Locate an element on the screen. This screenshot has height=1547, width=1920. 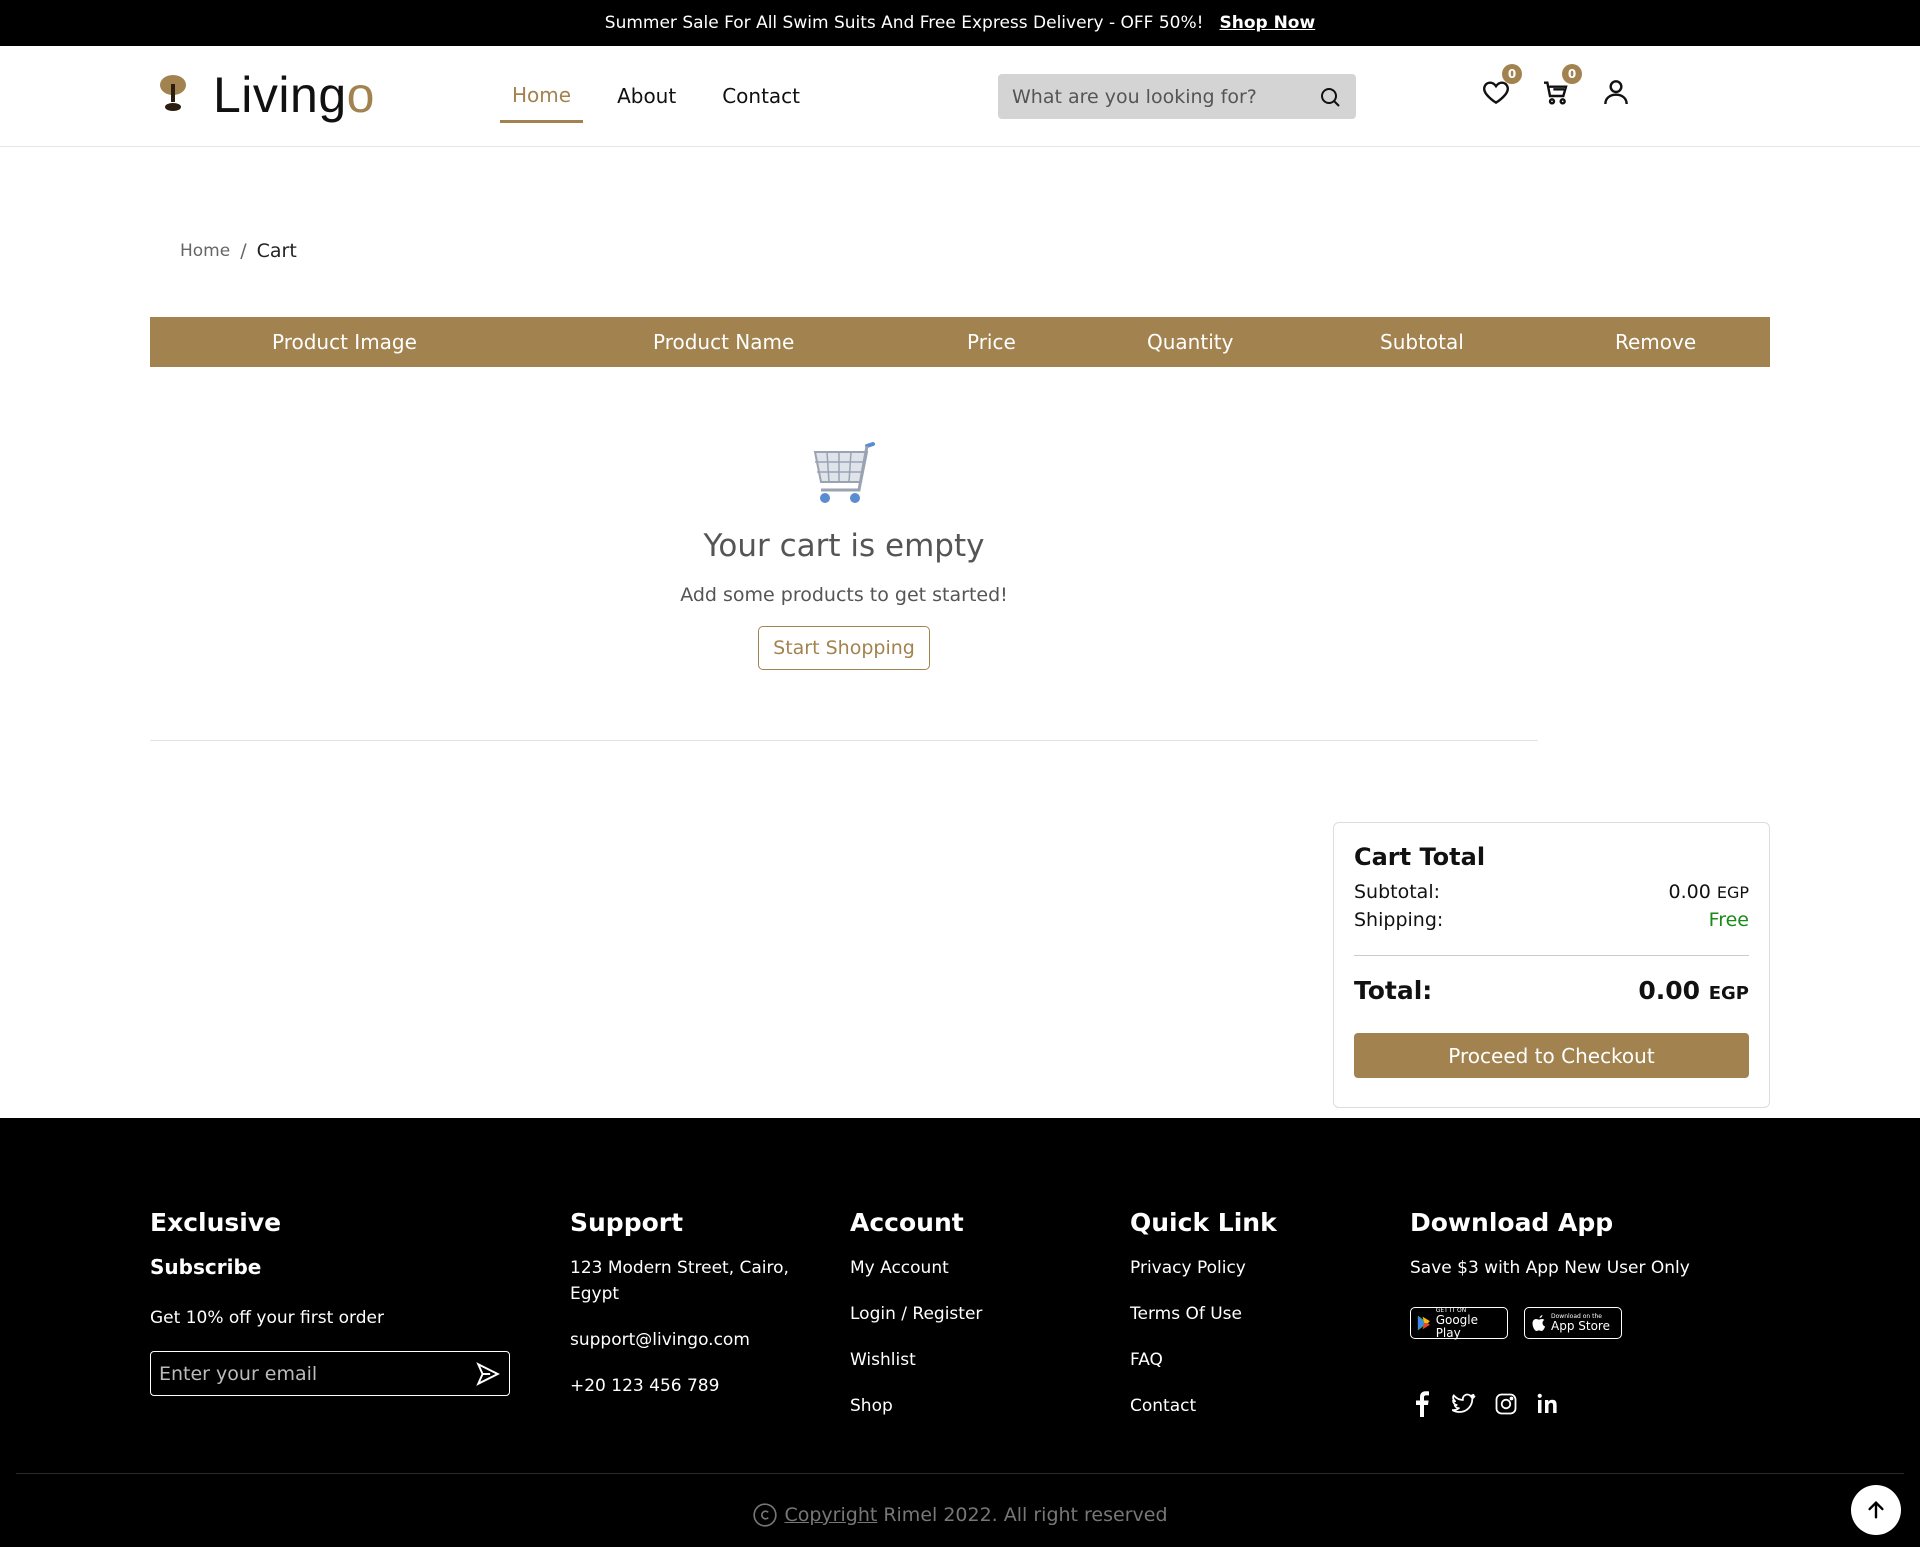
breadcrumb-home: Home is located at coordinates (205, 251).